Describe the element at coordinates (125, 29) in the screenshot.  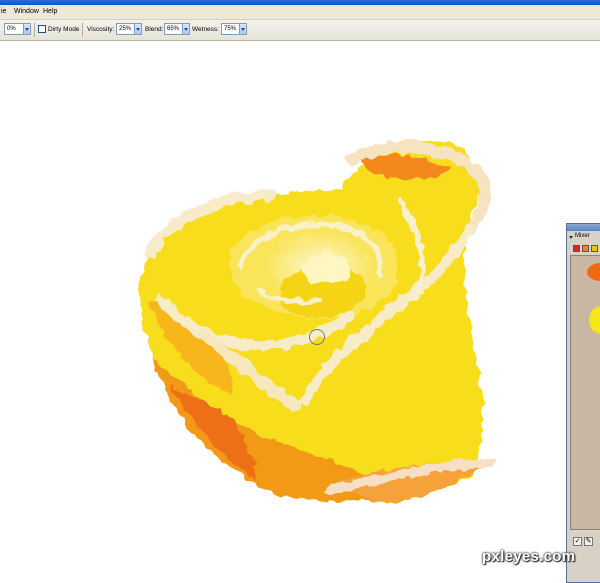
I see `viscosity-dropdown: 25%` at that location.